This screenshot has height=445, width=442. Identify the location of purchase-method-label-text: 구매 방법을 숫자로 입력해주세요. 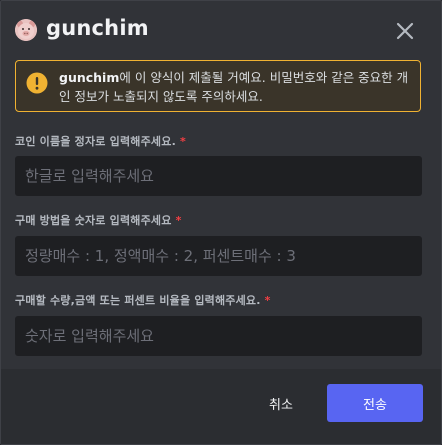
(93, 220).